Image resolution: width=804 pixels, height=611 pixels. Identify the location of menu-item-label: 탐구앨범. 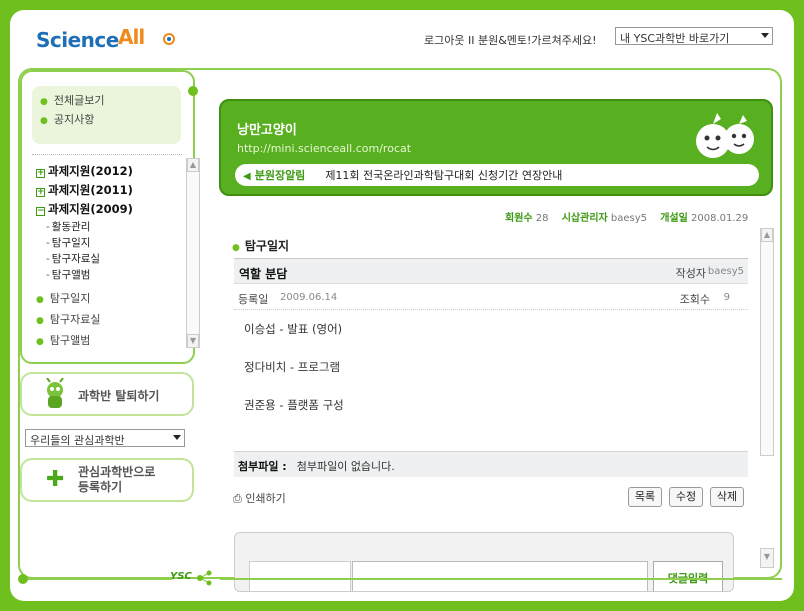
(70, 340).